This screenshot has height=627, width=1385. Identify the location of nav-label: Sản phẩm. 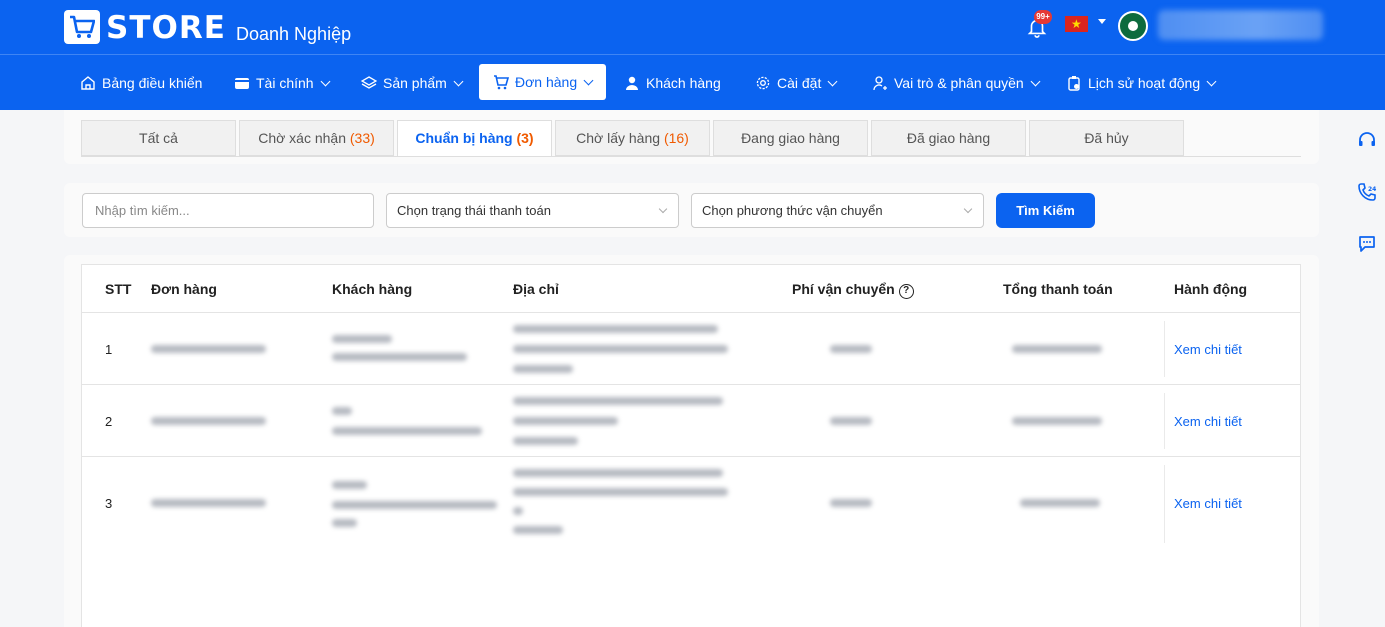
(415, 83).